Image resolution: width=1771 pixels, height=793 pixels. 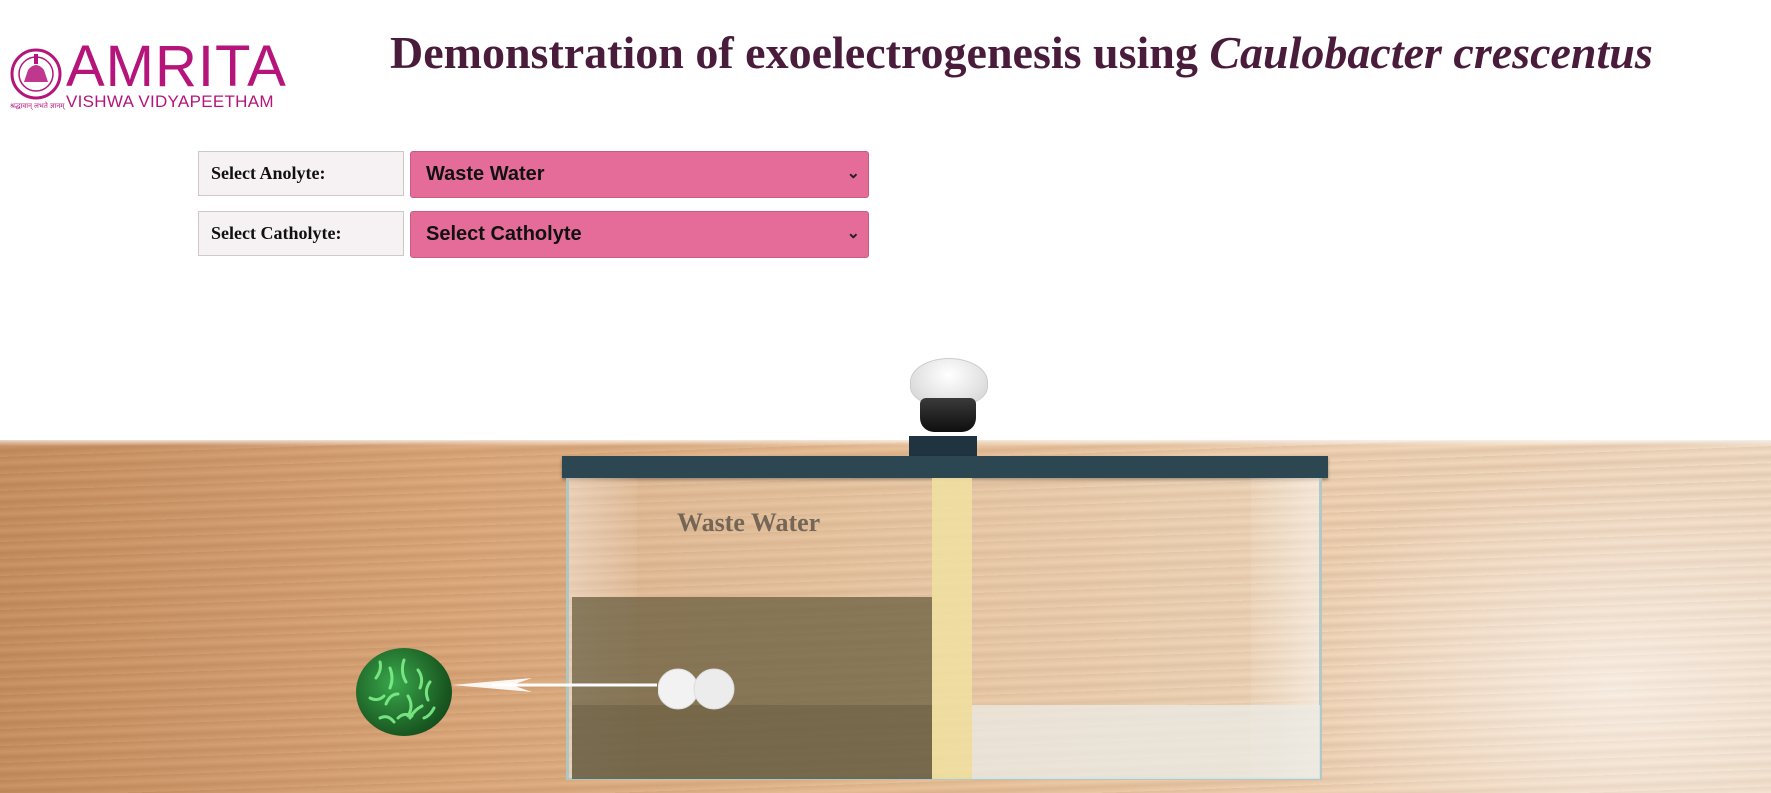 What do you see at coordinates (800, 52) in the screenshot?
I see `page-title-main: Demonstration of exoelectrogenesis using` at bounding box center [800, 52].